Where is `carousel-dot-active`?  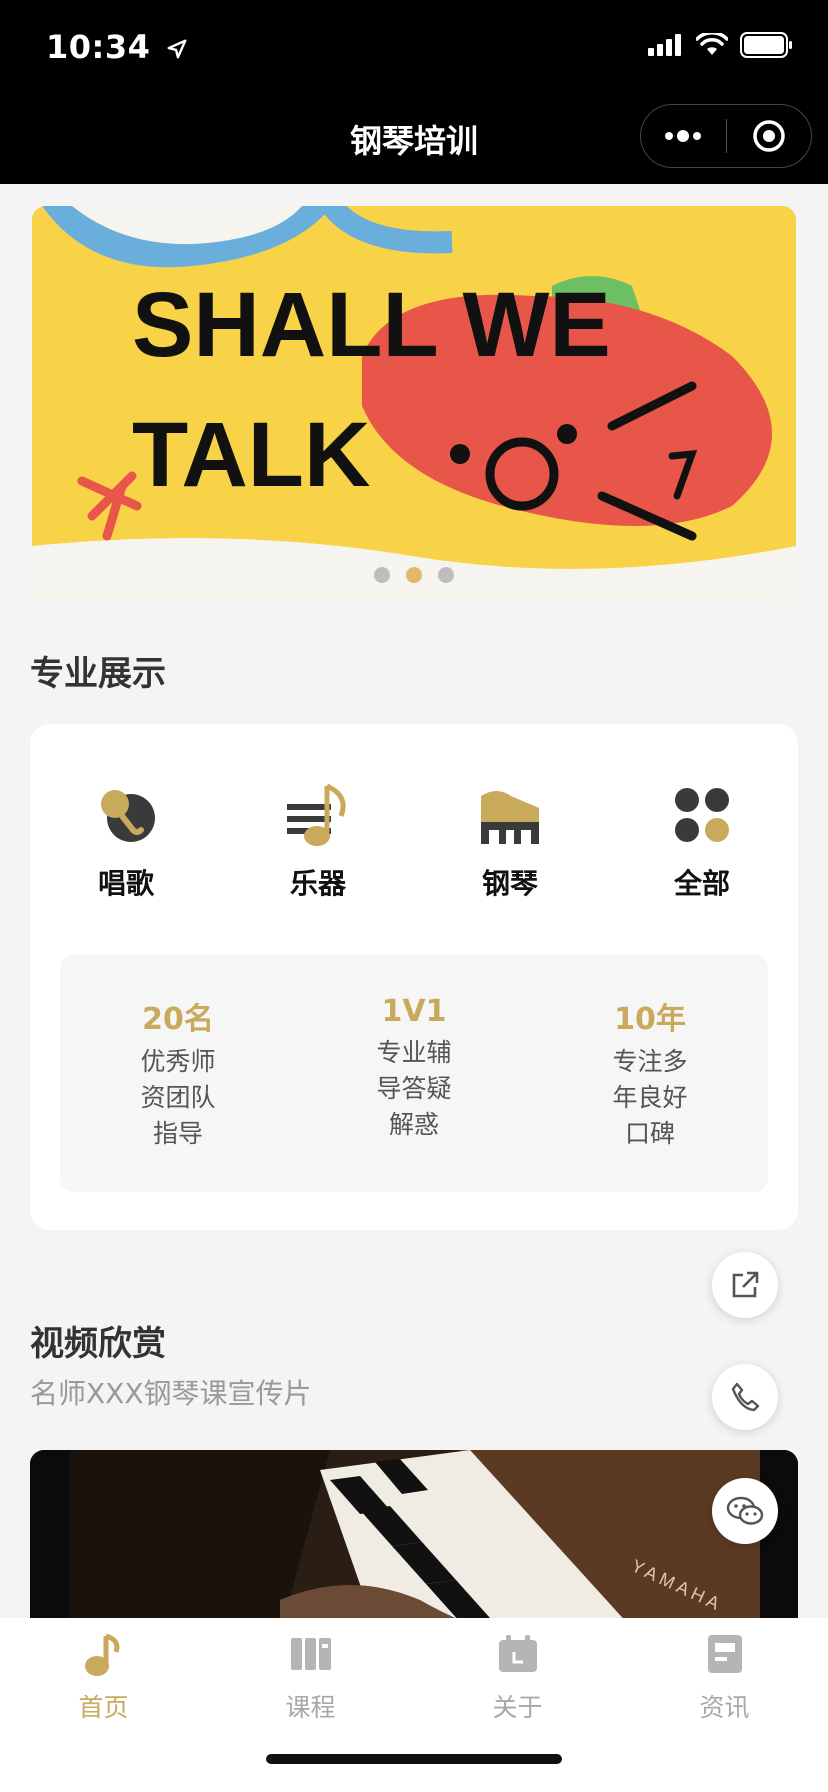
carousel-dot-active is located at coordinates (414, 575).